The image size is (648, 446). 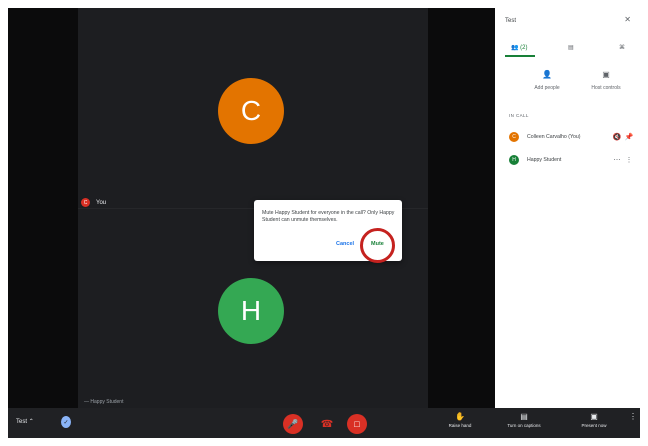 What do you see at coordinates (520, 56) in the screenshot?
I see `tab-underline` at bounding box center [520, 56].